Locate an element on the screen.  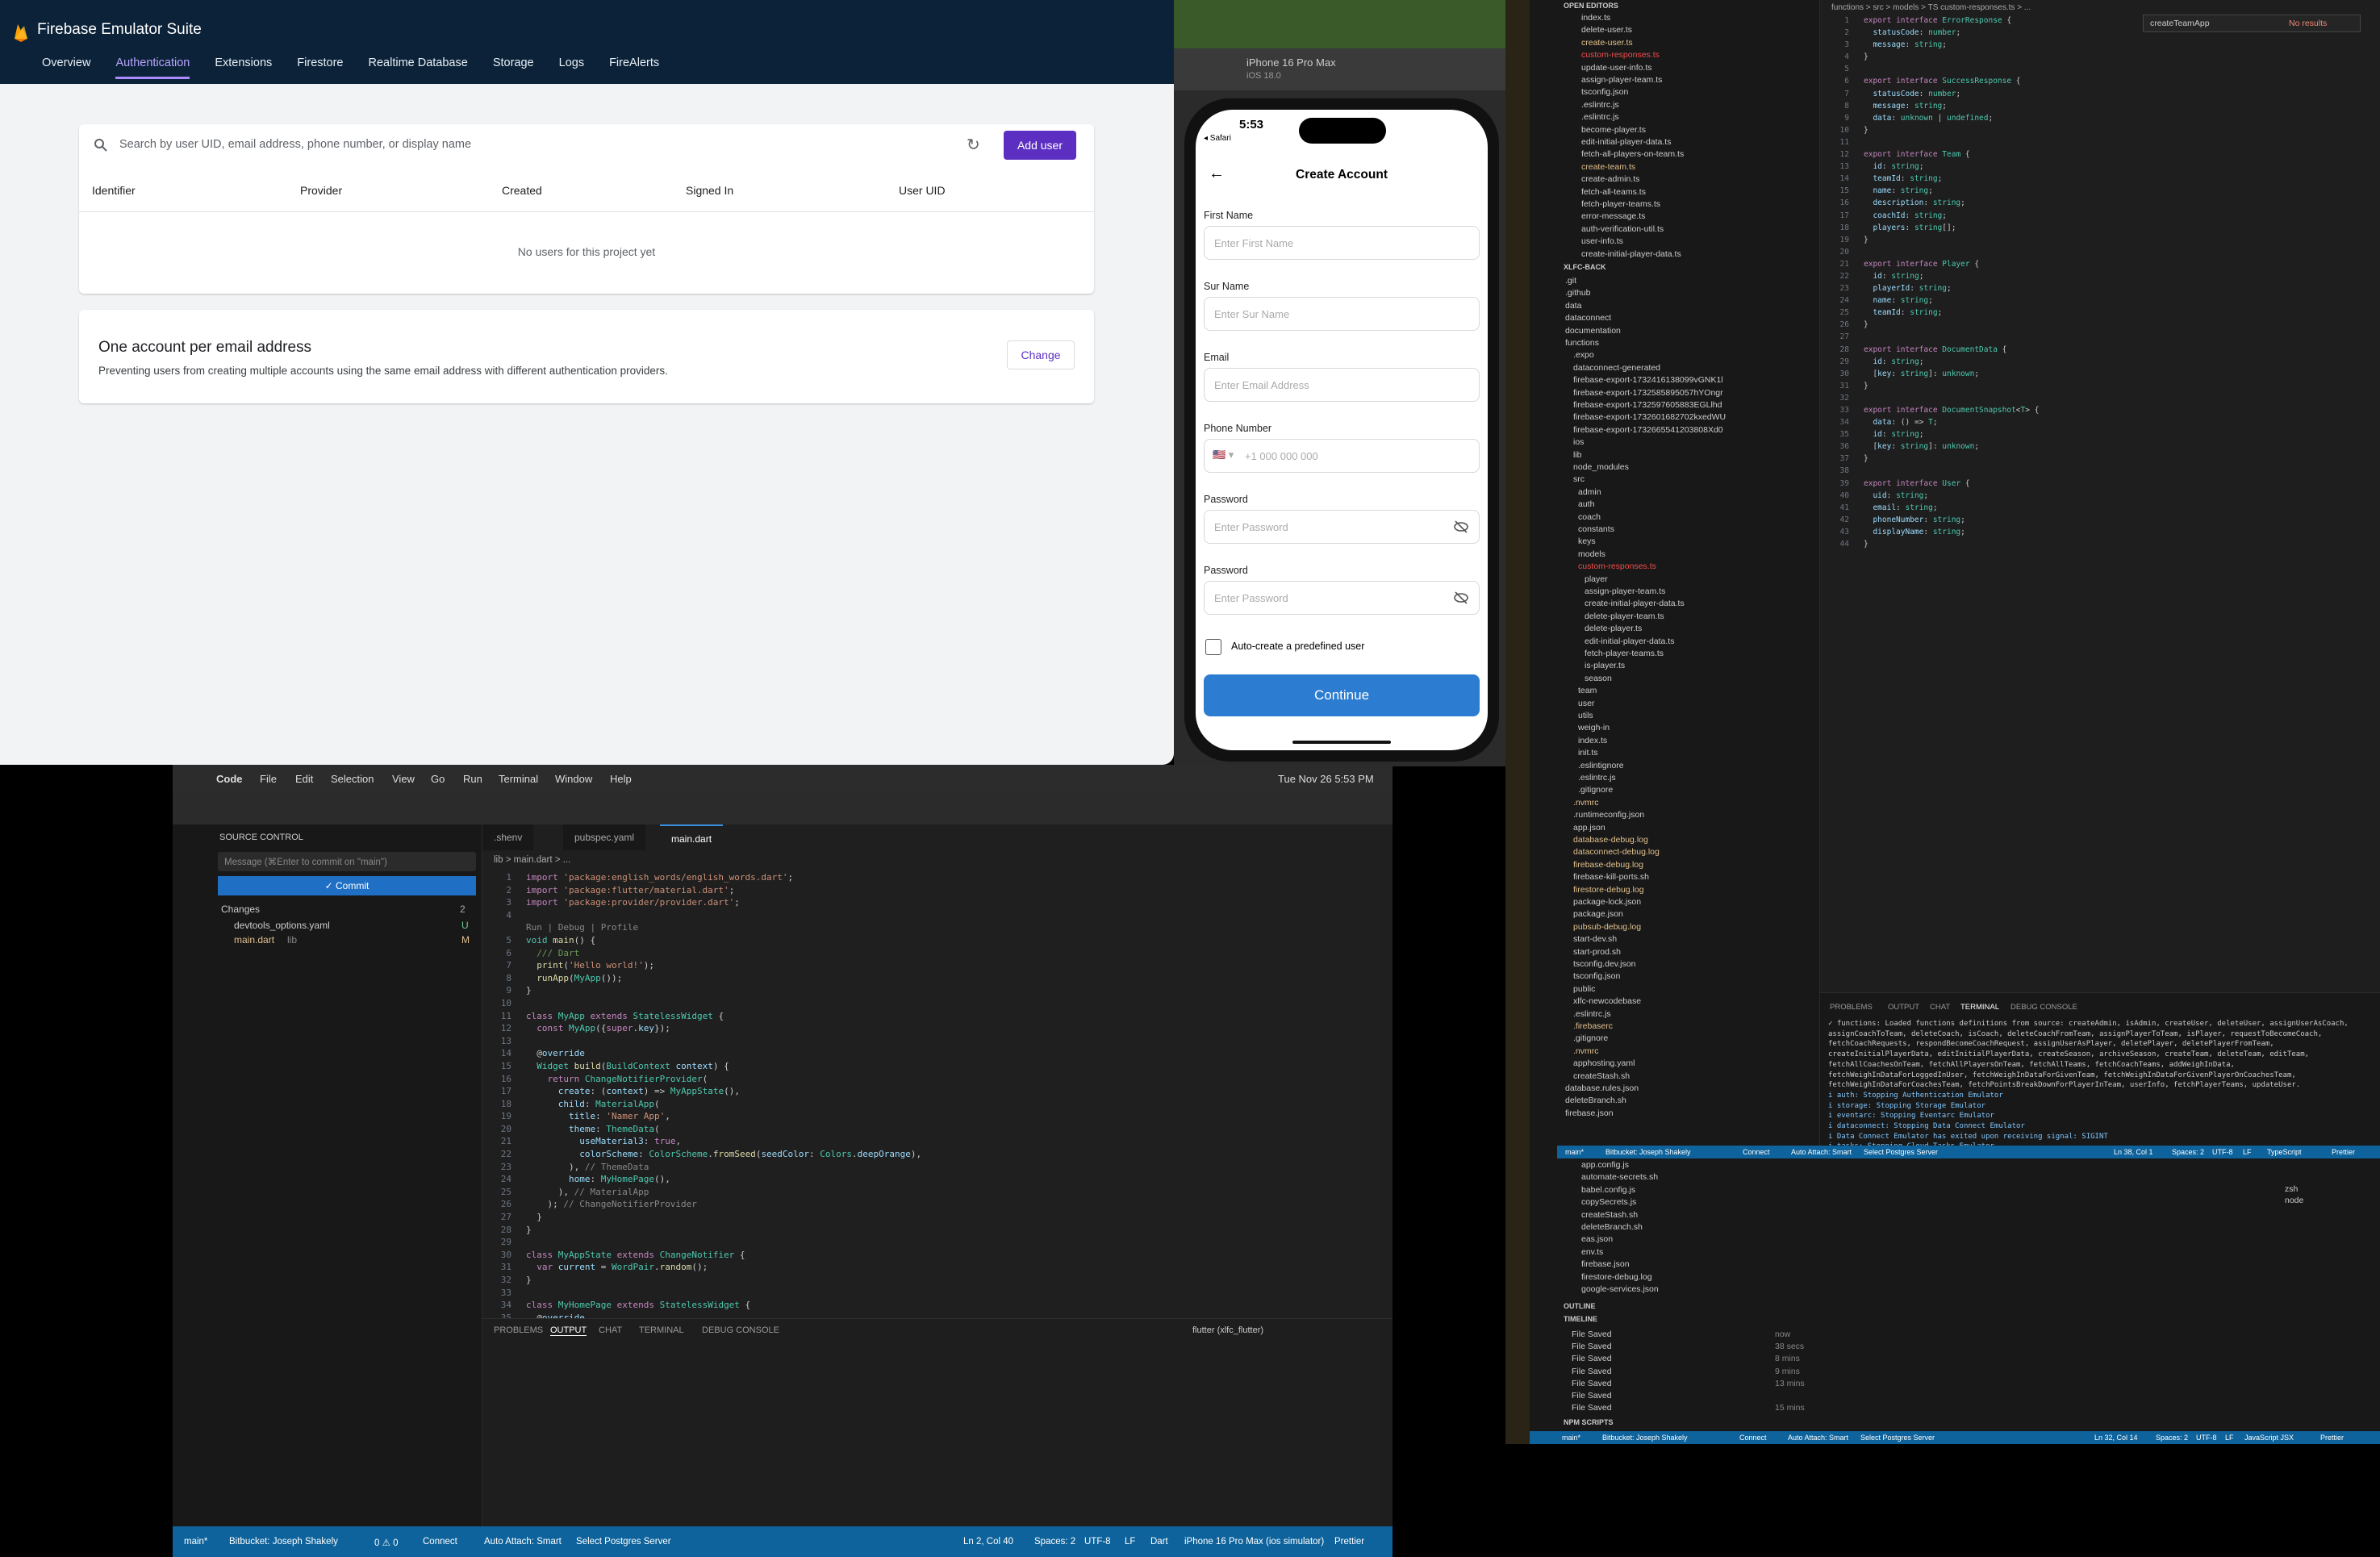
panel-tab-terminal: TERMINAL is located at coordinates (662, 1330).